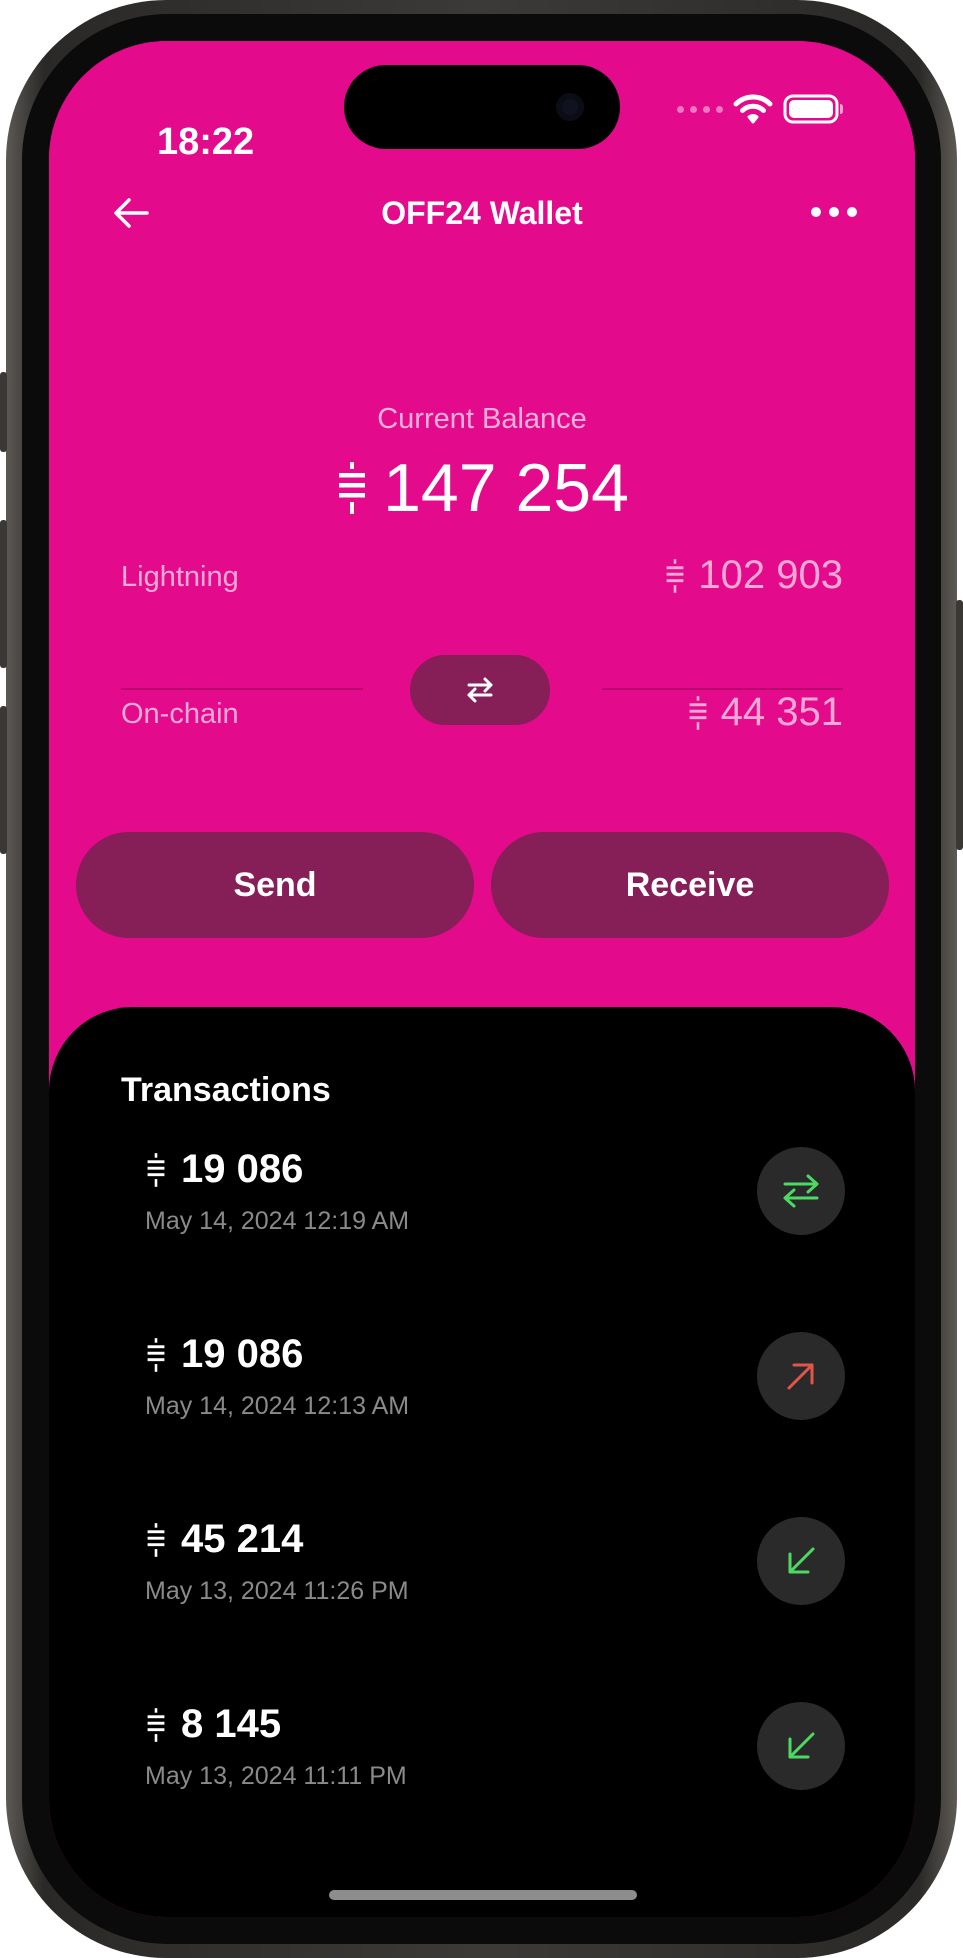 The image size is (963, 1958). I want to click on transaction-amount: 45 214, so click(242, 1539).